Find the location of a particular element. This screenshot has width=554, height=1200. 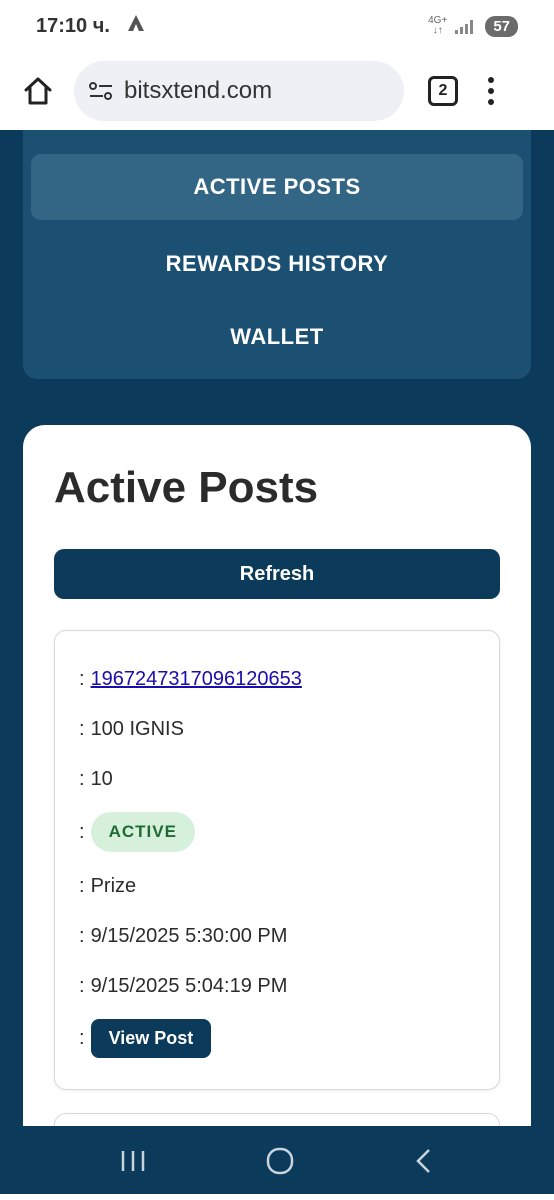

view-post-button: View Post is located at coordinates (151, 1038).